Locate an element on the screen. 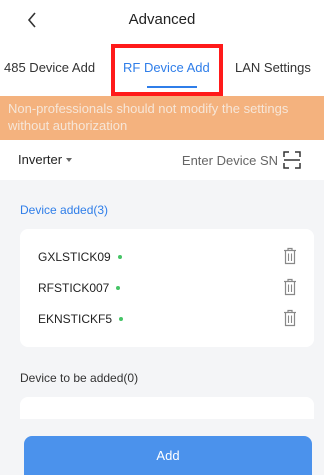  device-added-heading: Device added(3) is located at coordinates (64, 210).